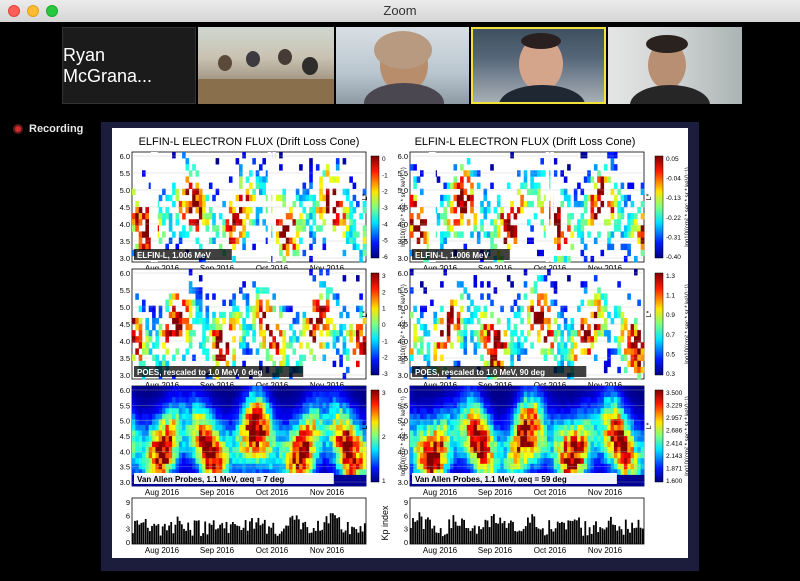 The width and height of the screenshot is (800, 581). What do you see at coordinates (385, 341) in the screenshot?
I see `colorbar-tick-label: -1` at bounding box center [385, 341].